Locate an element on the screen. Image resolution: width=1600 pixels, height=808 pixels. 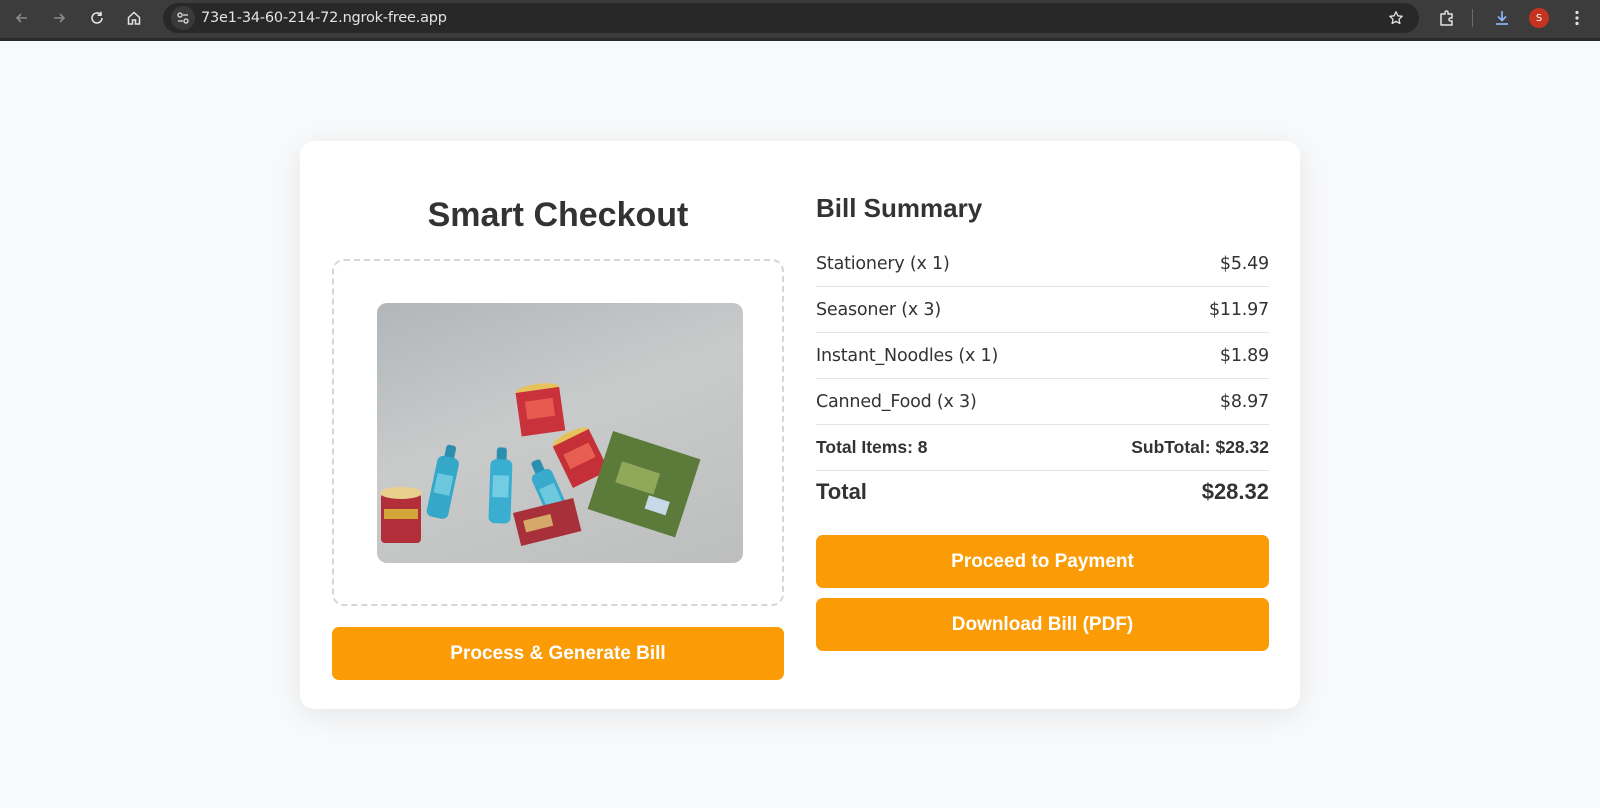
home-icon is located at coordinates (134, 18).